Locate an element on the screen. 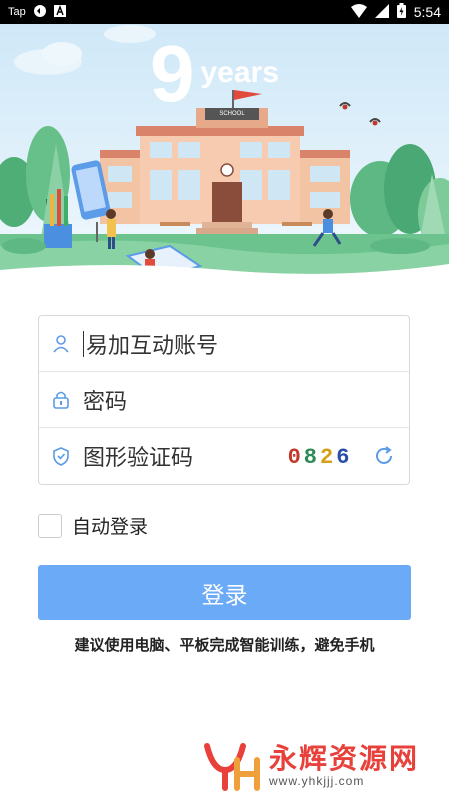 Image resolution: width=449 pixels, height=800 pixels. captcha-image: 0 8 2 6 is located at coordinates (320, 457).